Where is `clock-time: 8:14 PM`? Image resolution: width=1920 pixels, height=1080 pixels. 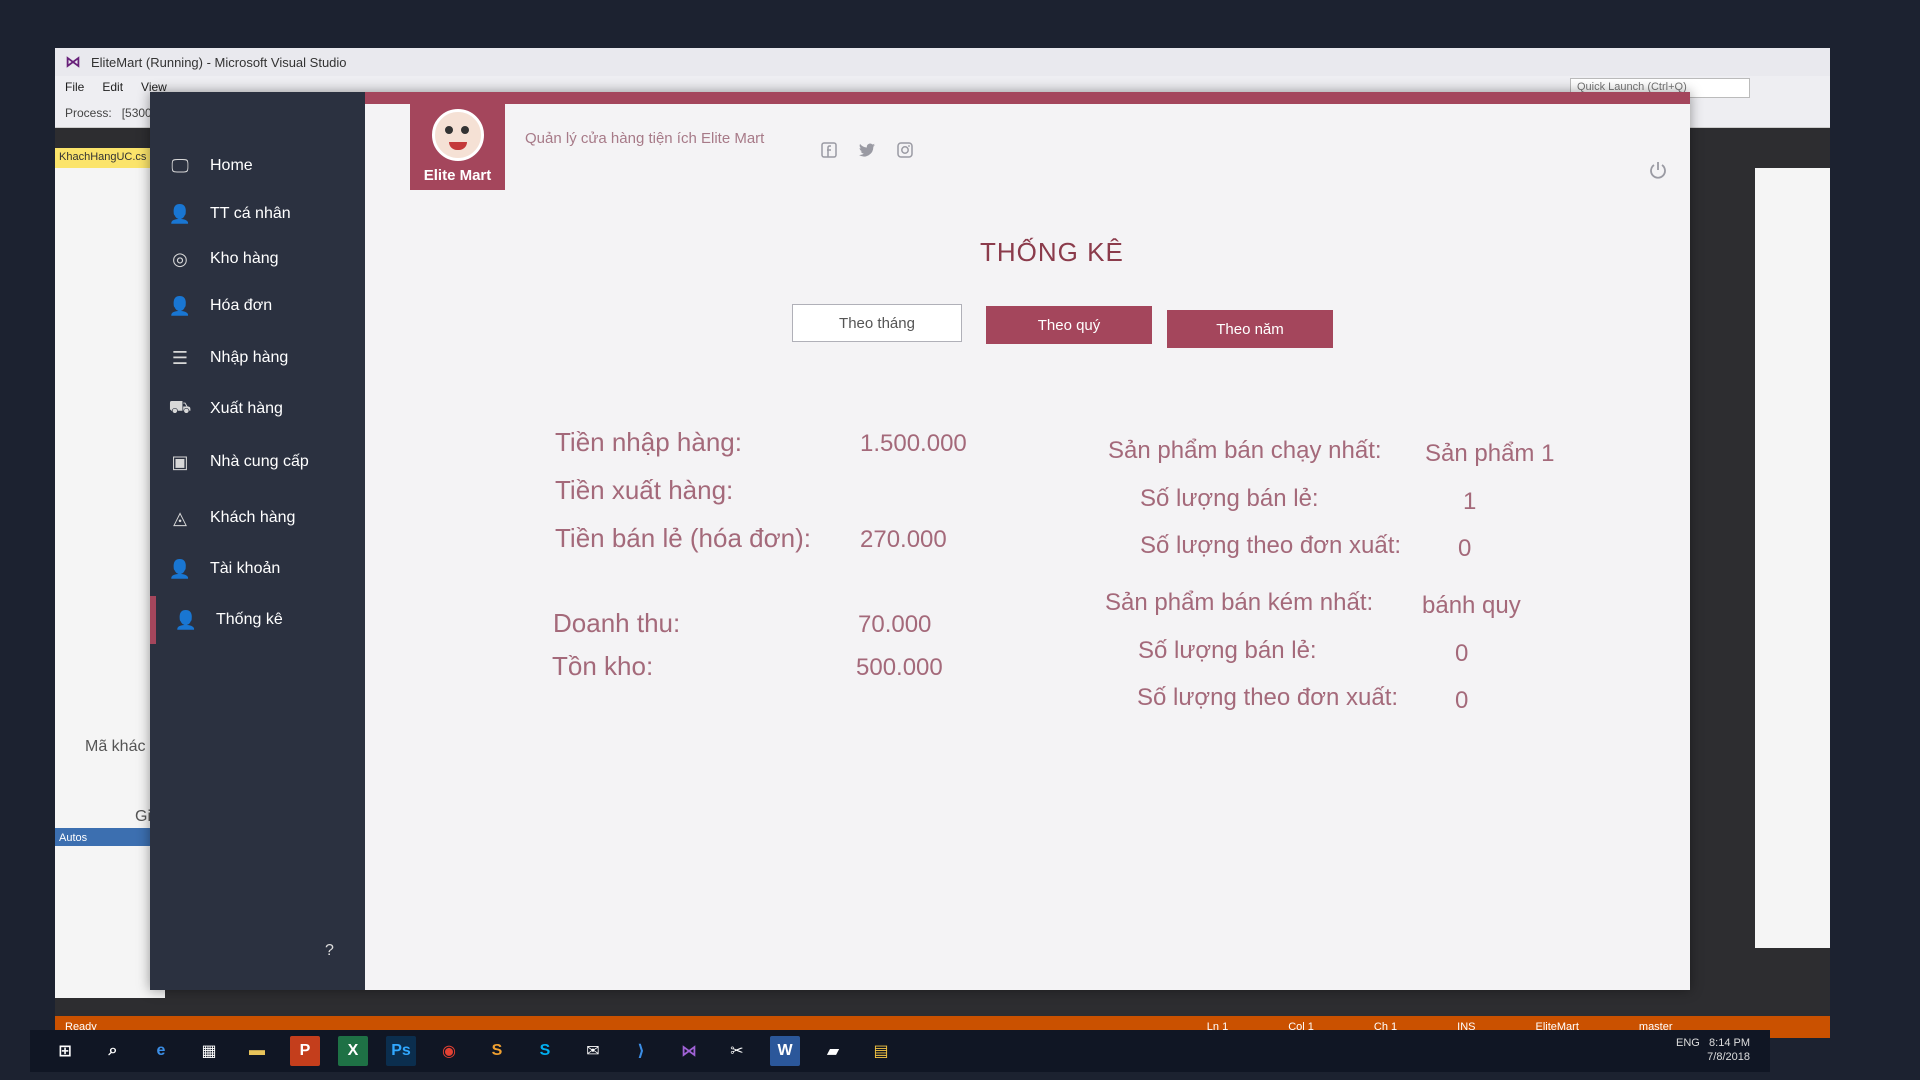 clock-time: 8:14 PM is located at coordinates (1729, 1043).